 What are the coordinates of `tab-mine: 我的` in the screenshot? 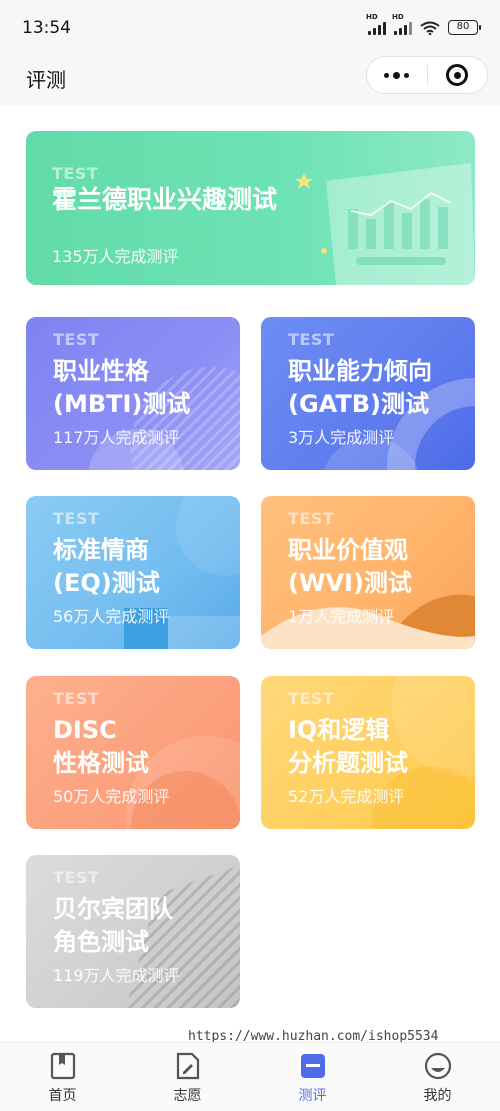 It's located at (437, 1077).